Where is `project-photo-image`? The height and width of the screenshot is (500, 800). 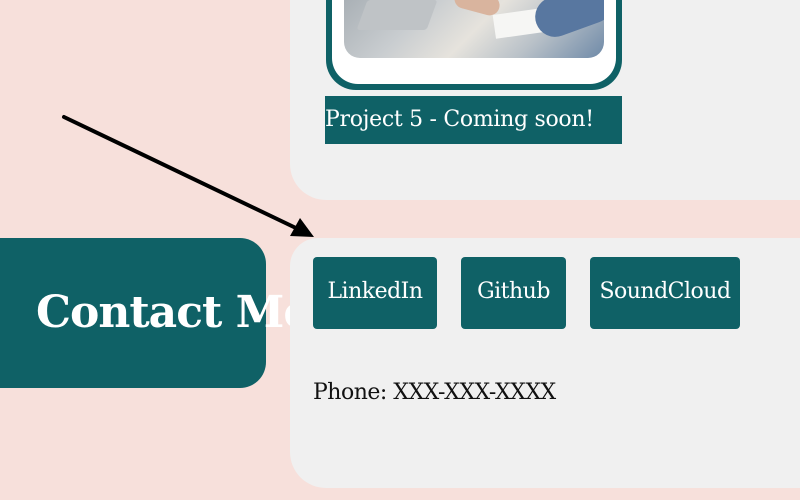
project-photo-image is located at coordinates (474, 29).